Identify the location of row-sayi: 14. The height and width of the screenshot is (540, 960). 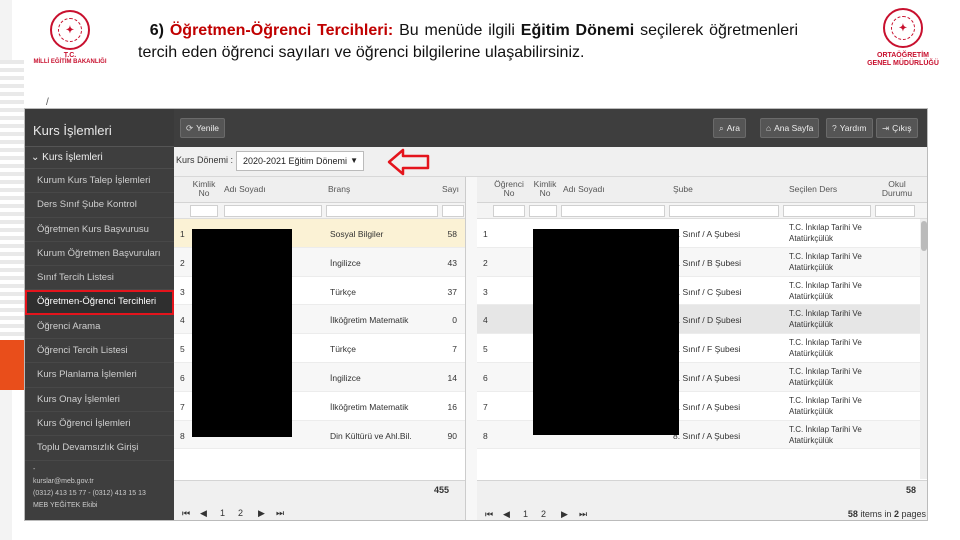
(452, 377).